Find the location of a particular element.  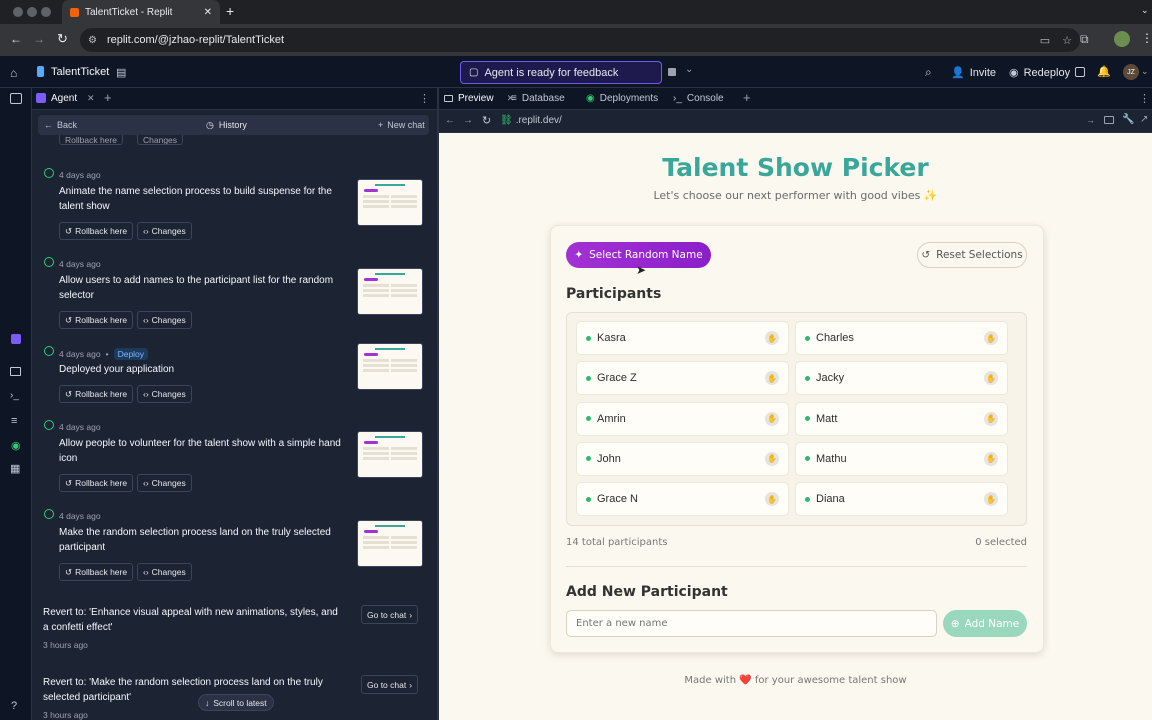

console-icon: ›_ is located at coordinates (14, 395).